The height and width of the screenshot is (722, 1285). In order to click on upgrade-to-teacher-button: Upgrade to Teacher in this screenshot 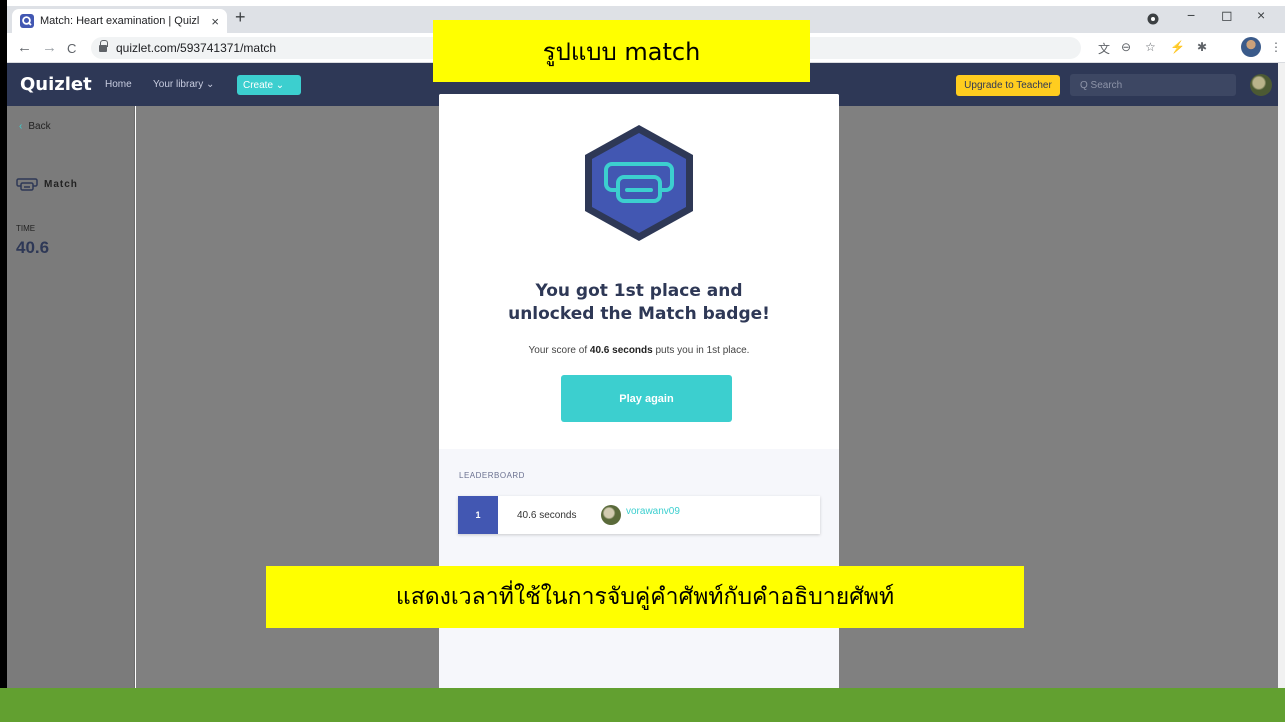, I will do `click(1008, 85)`.